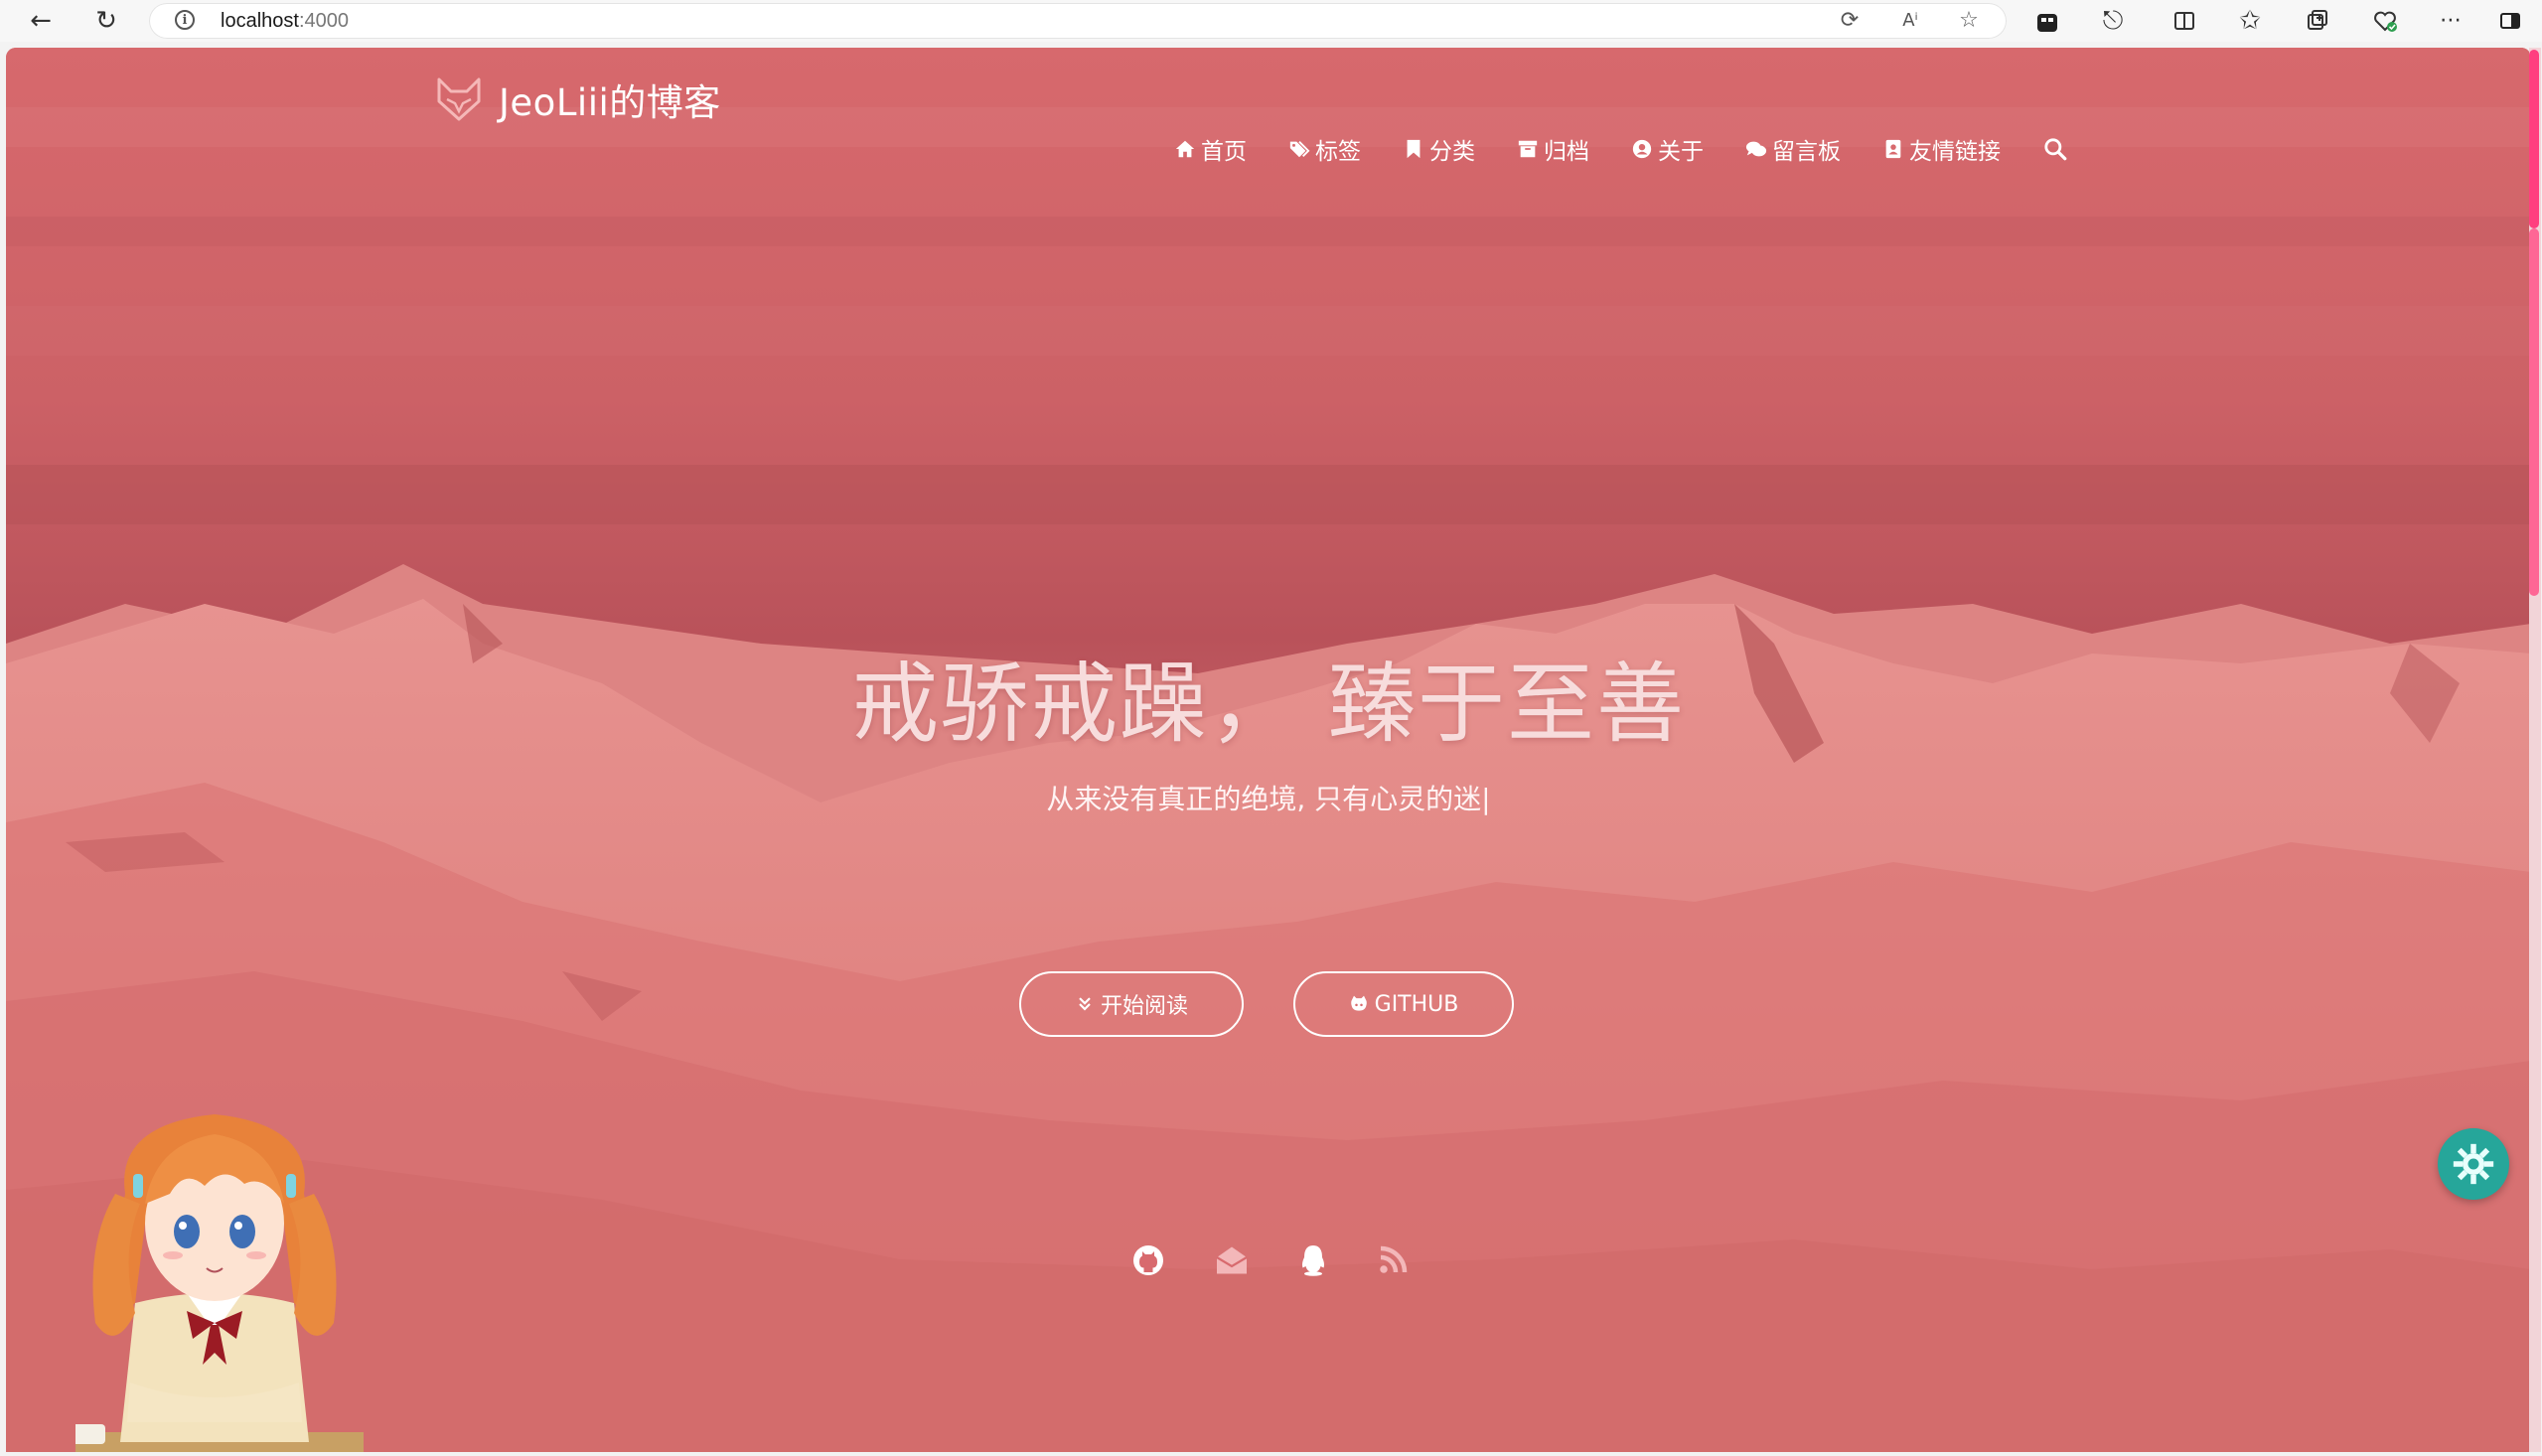 Image resolution: width=2542 pixels, height=1456 pixels. I want to click on qq-icon, so click(1313, 1260).